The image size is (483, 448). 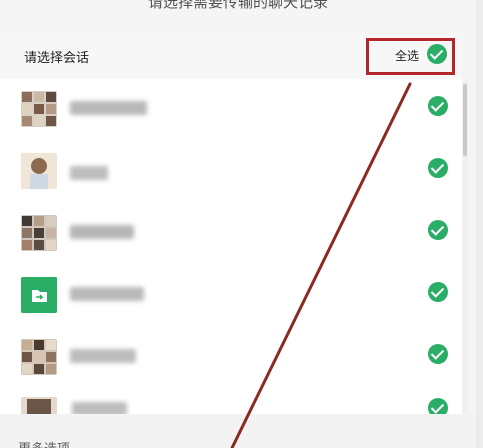 What do you see at coordinates (437, 54) in the screenshot?
I see `select-all-checkbox` at bounding box center [437, 54].